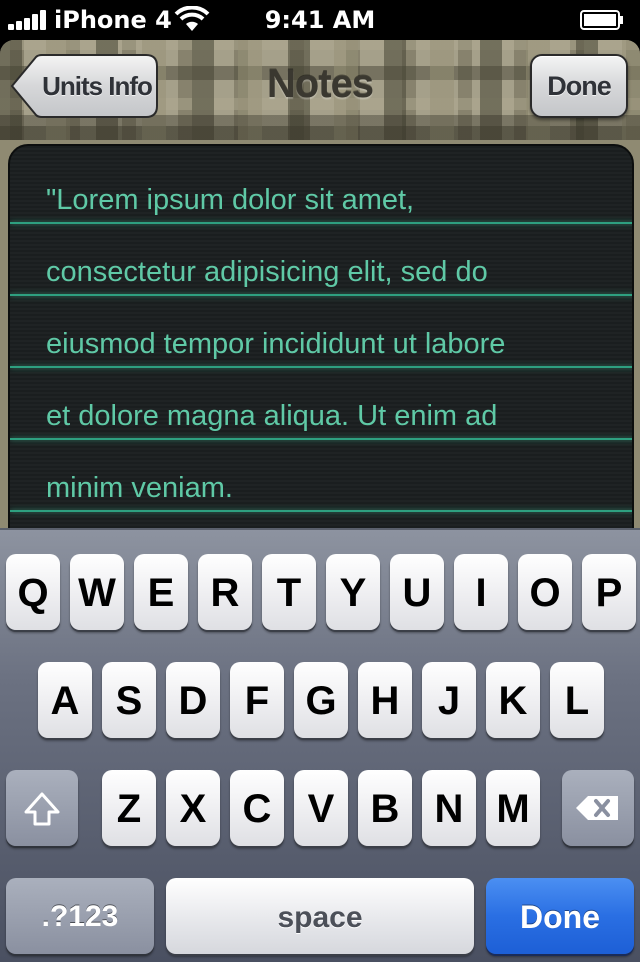 The width and height of the screenshot is (640, 962). Describe the element at coordinates (513, 700) in the screenshot. I see `key-k: K` at that location.